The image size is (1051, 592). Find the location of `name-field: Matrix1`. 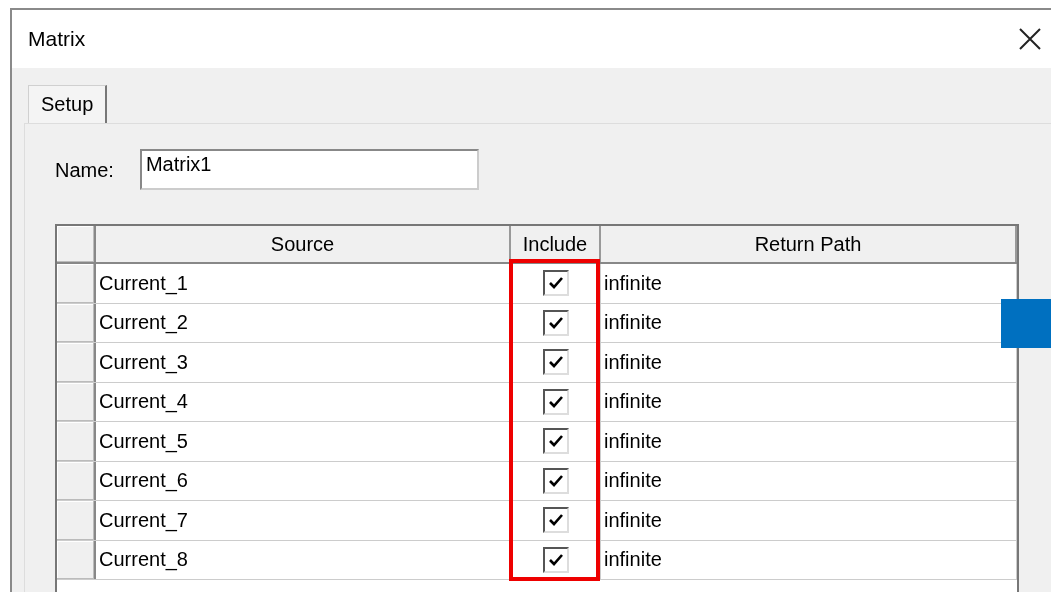

name-field: Matrix1 is located at coordinates (309, 169).